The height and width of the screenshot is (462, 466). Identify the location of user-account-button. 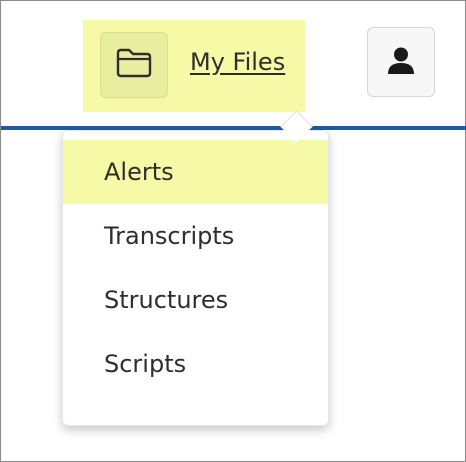
(401, 62).